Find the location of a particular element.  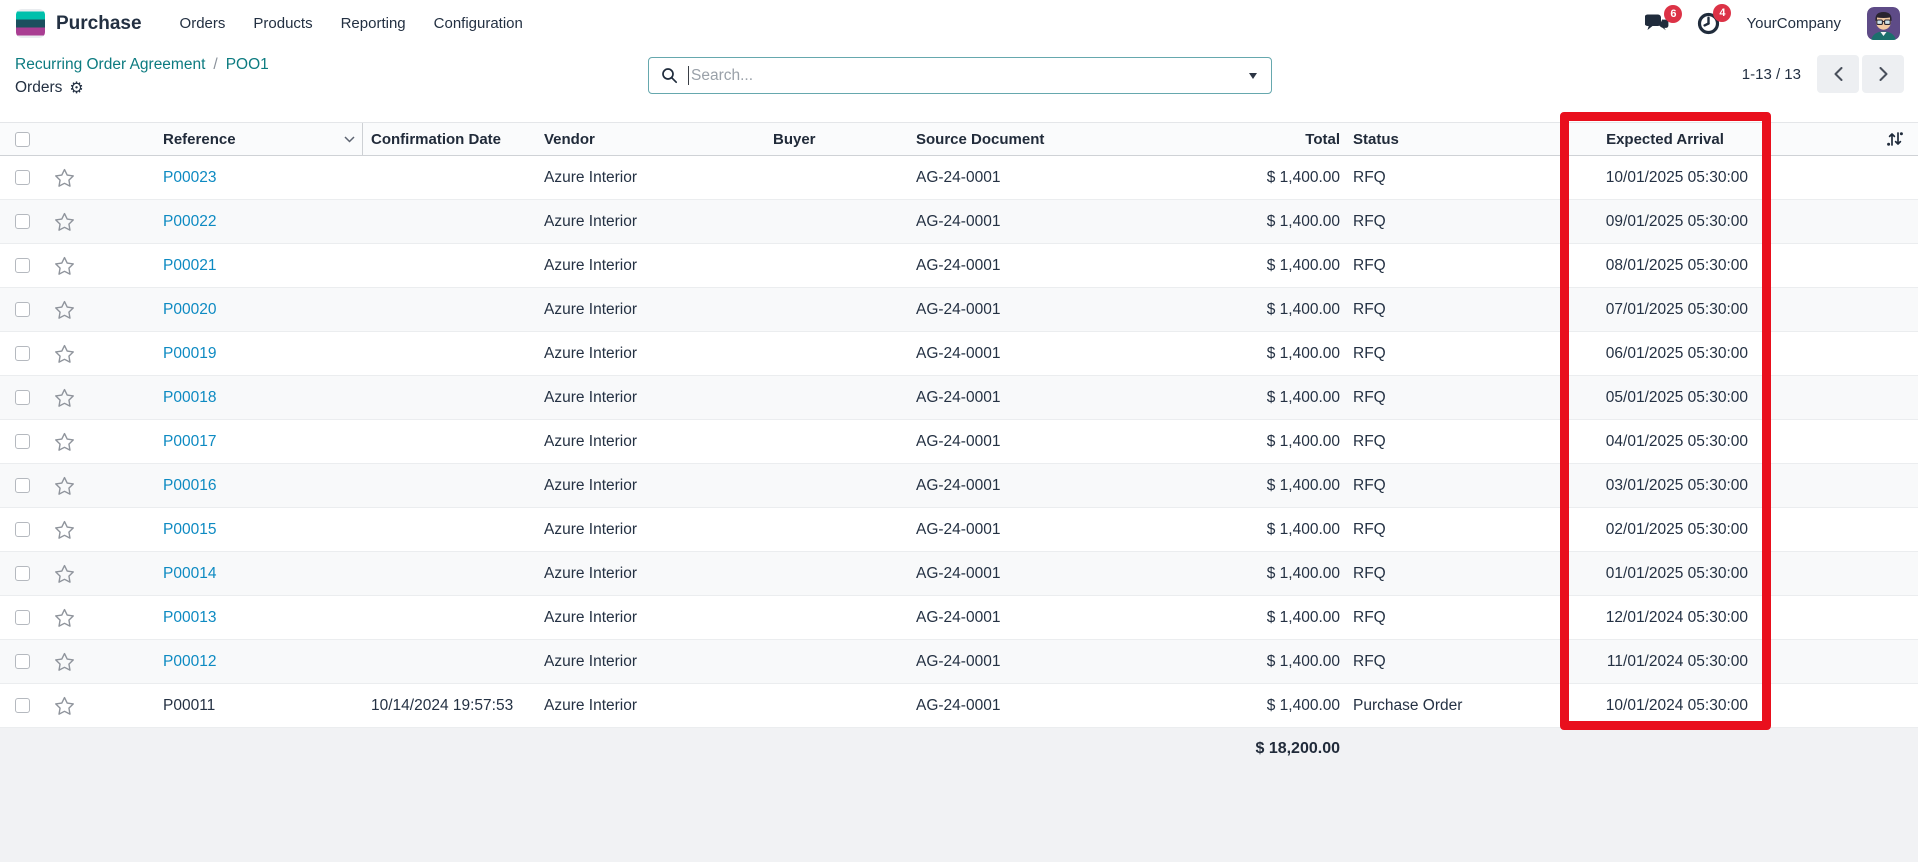

order-reference-link: P00017 is located at coordinates (189, 442).